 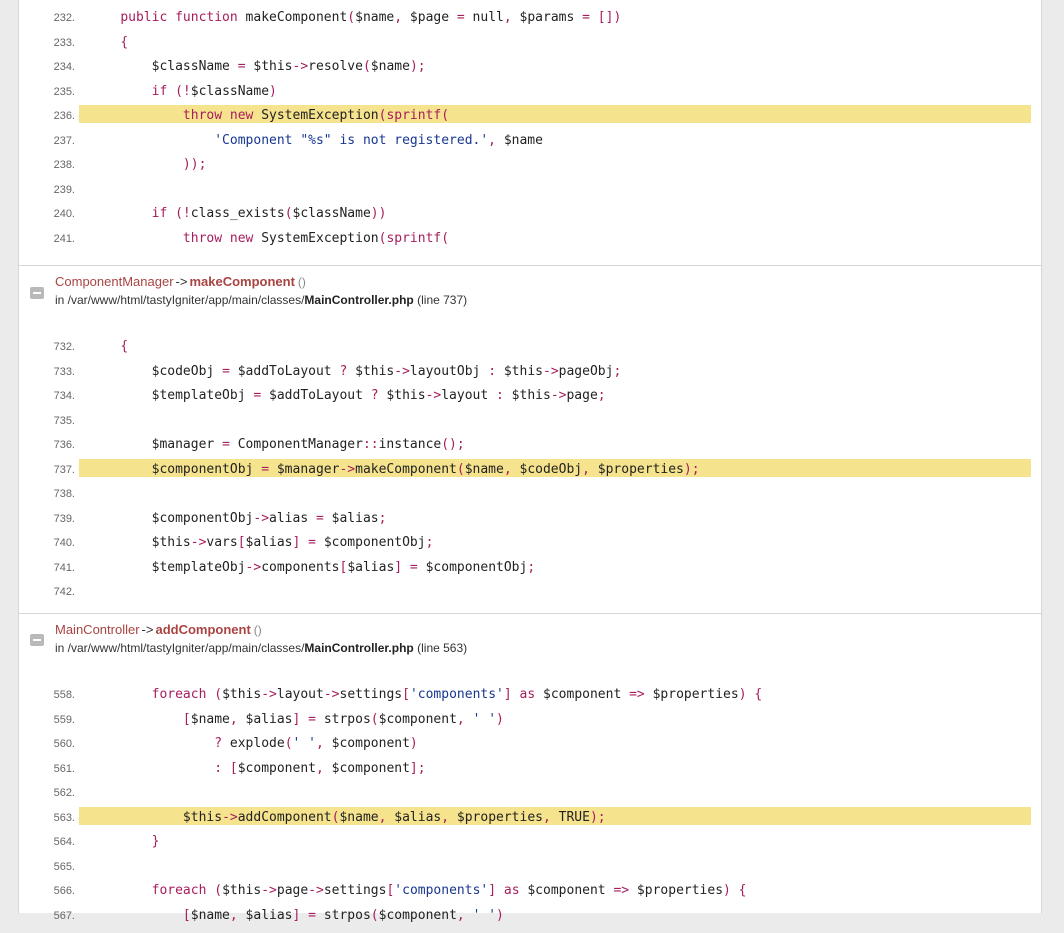 What do you see at coordinates (47, 445) in the screenshot?
I see `line-number: 736.` at bounding box center [47, 445].